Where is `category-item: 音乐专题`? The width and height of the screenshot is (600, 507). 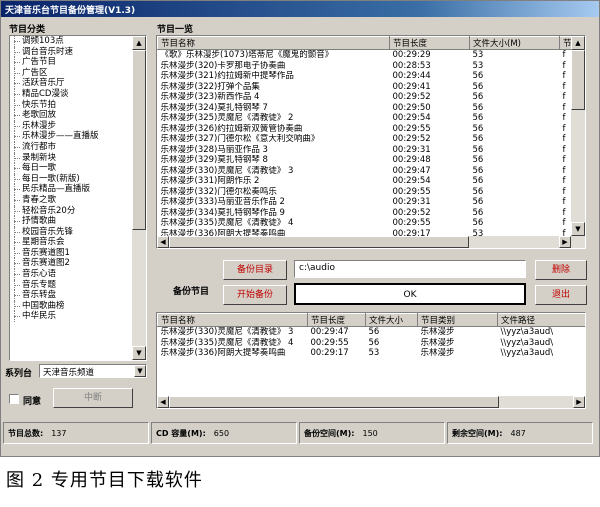
category-item: 音乐专题 is located at coordinates (71, 285).